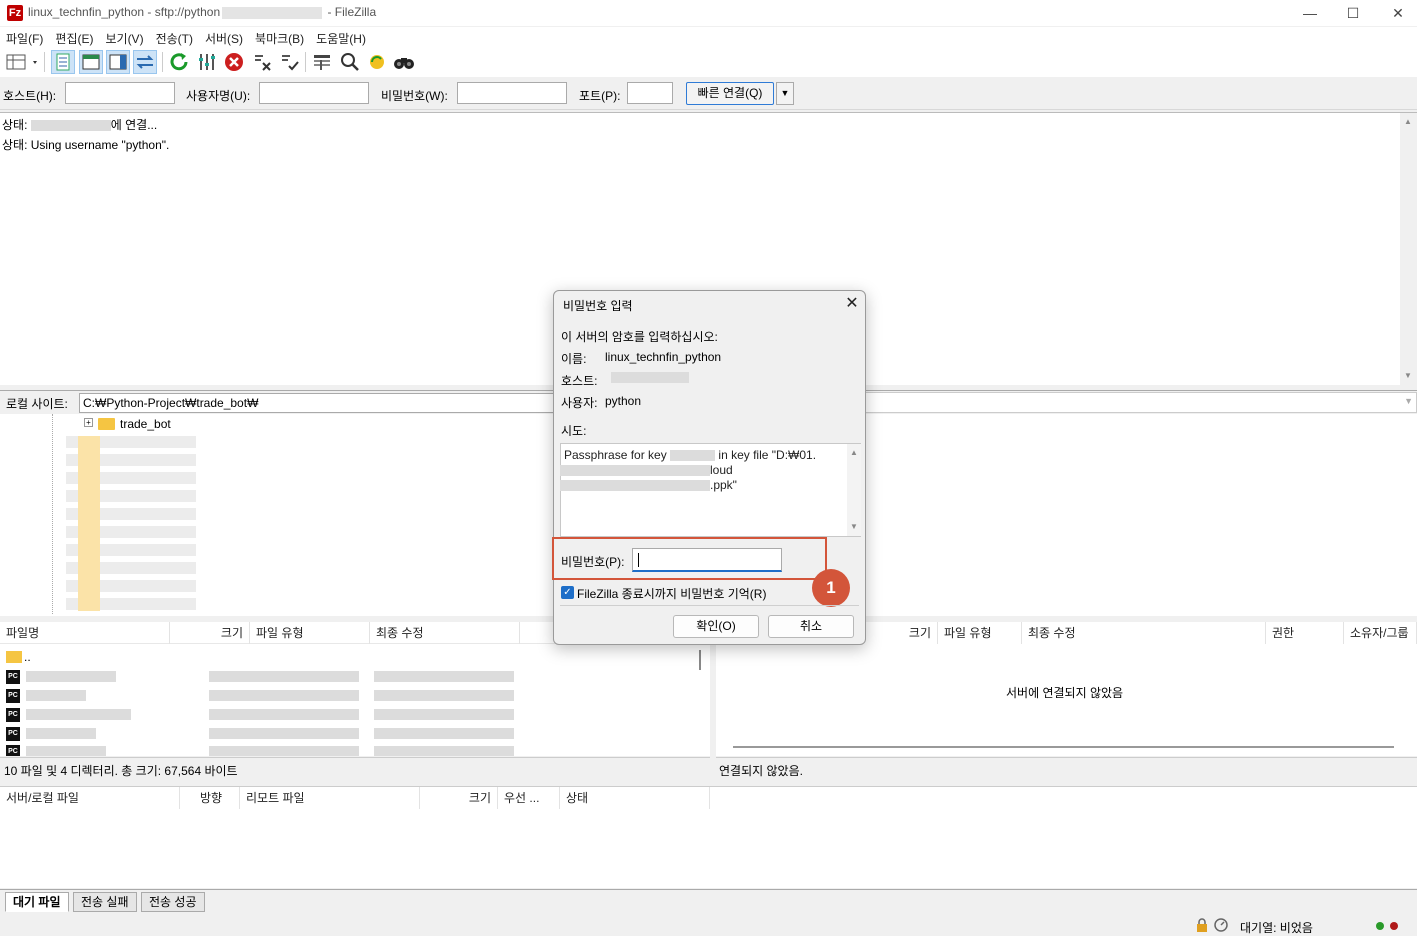  I want to click on host-input, so click(120, 93).